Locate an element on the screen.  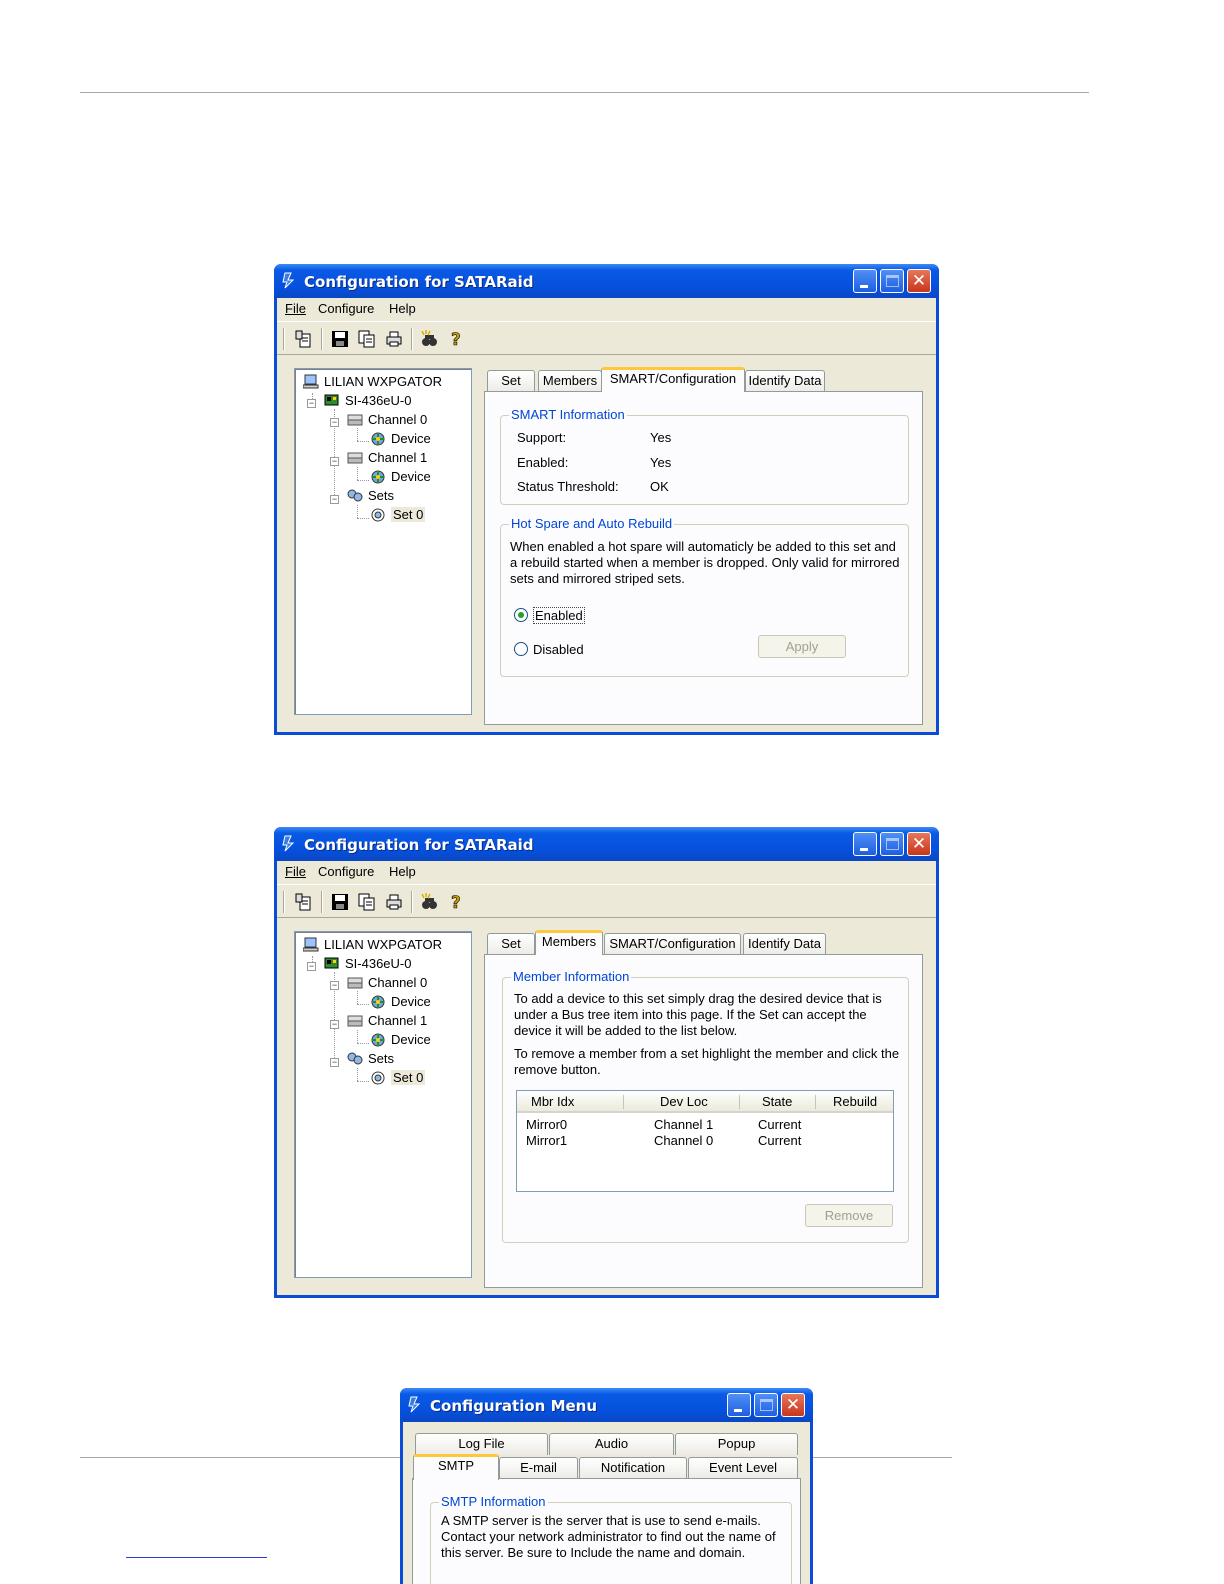
enabled-radio-label: Enabled is located at coordinates (559, 615).